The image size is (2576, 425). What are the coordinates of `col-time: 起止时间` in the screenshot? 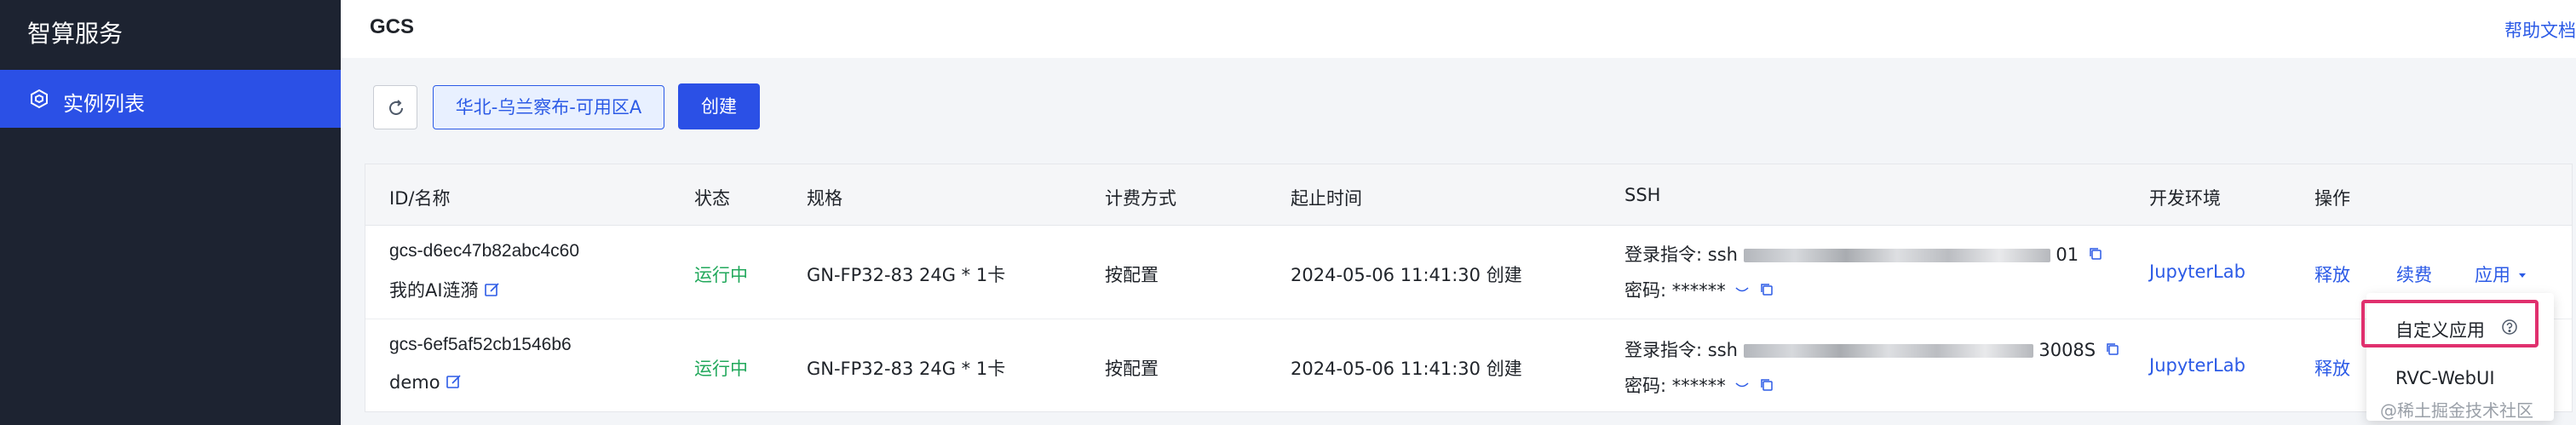 It's located at (1327, 198).